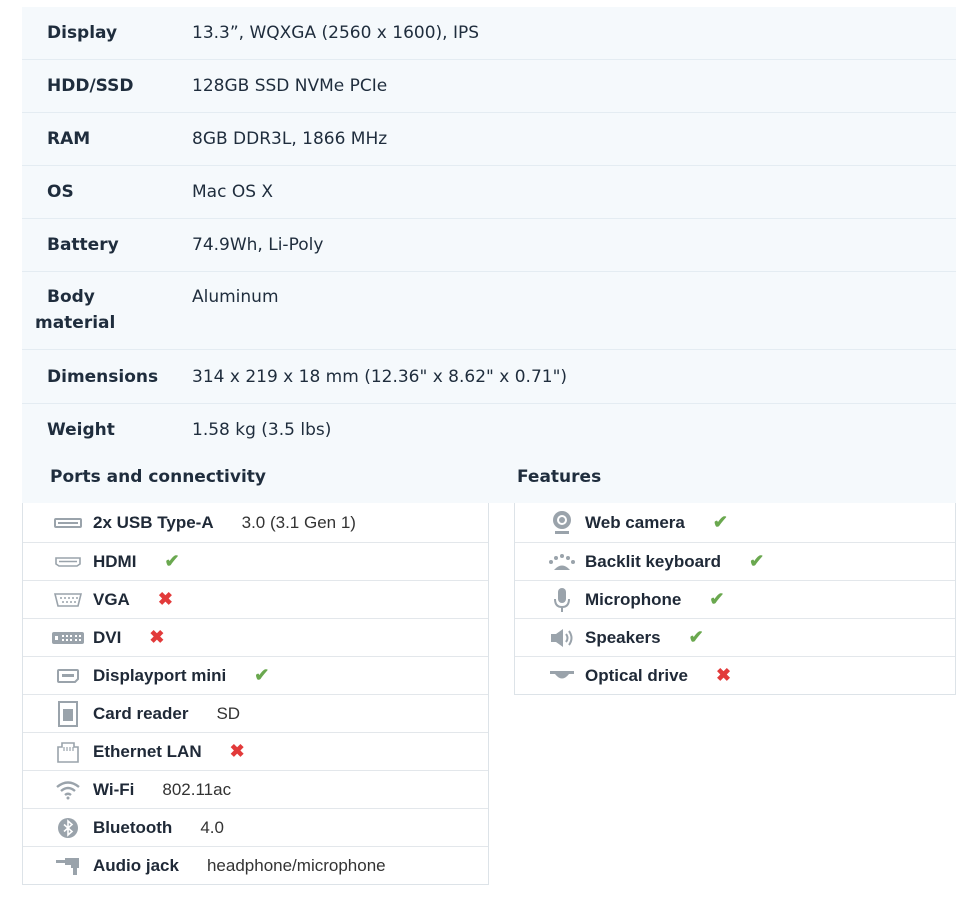 The height and width of the screenshot is (918, 970). Describe the element at coordinates (235, 297) in the screenshot. I see `spec-value: Aluminum` at that location.